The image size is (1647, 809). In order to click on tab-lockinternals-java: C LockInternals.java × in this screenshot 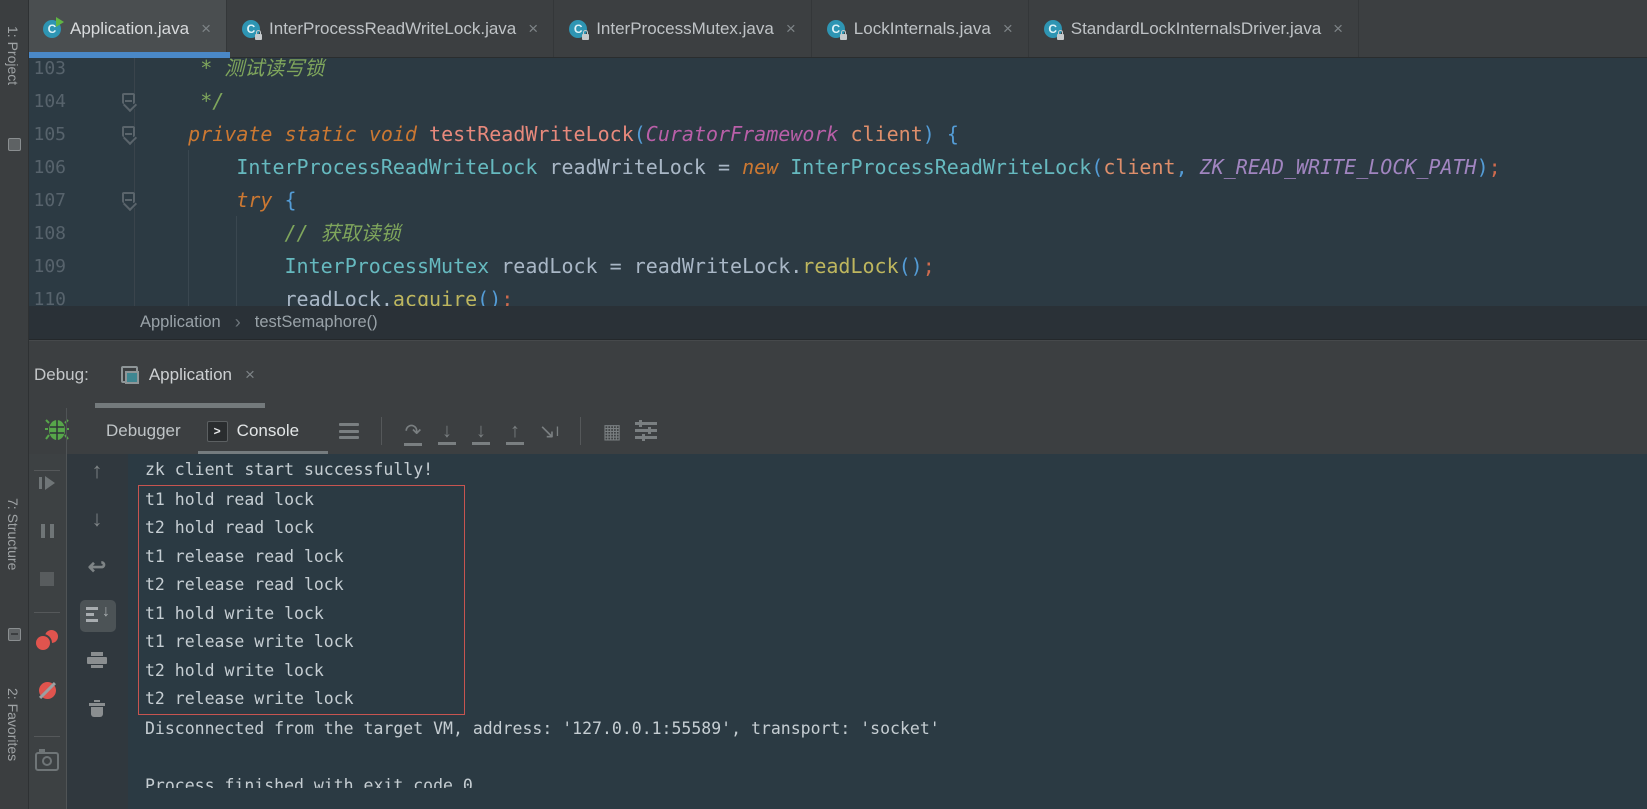, I will do `click(920, 28)`.